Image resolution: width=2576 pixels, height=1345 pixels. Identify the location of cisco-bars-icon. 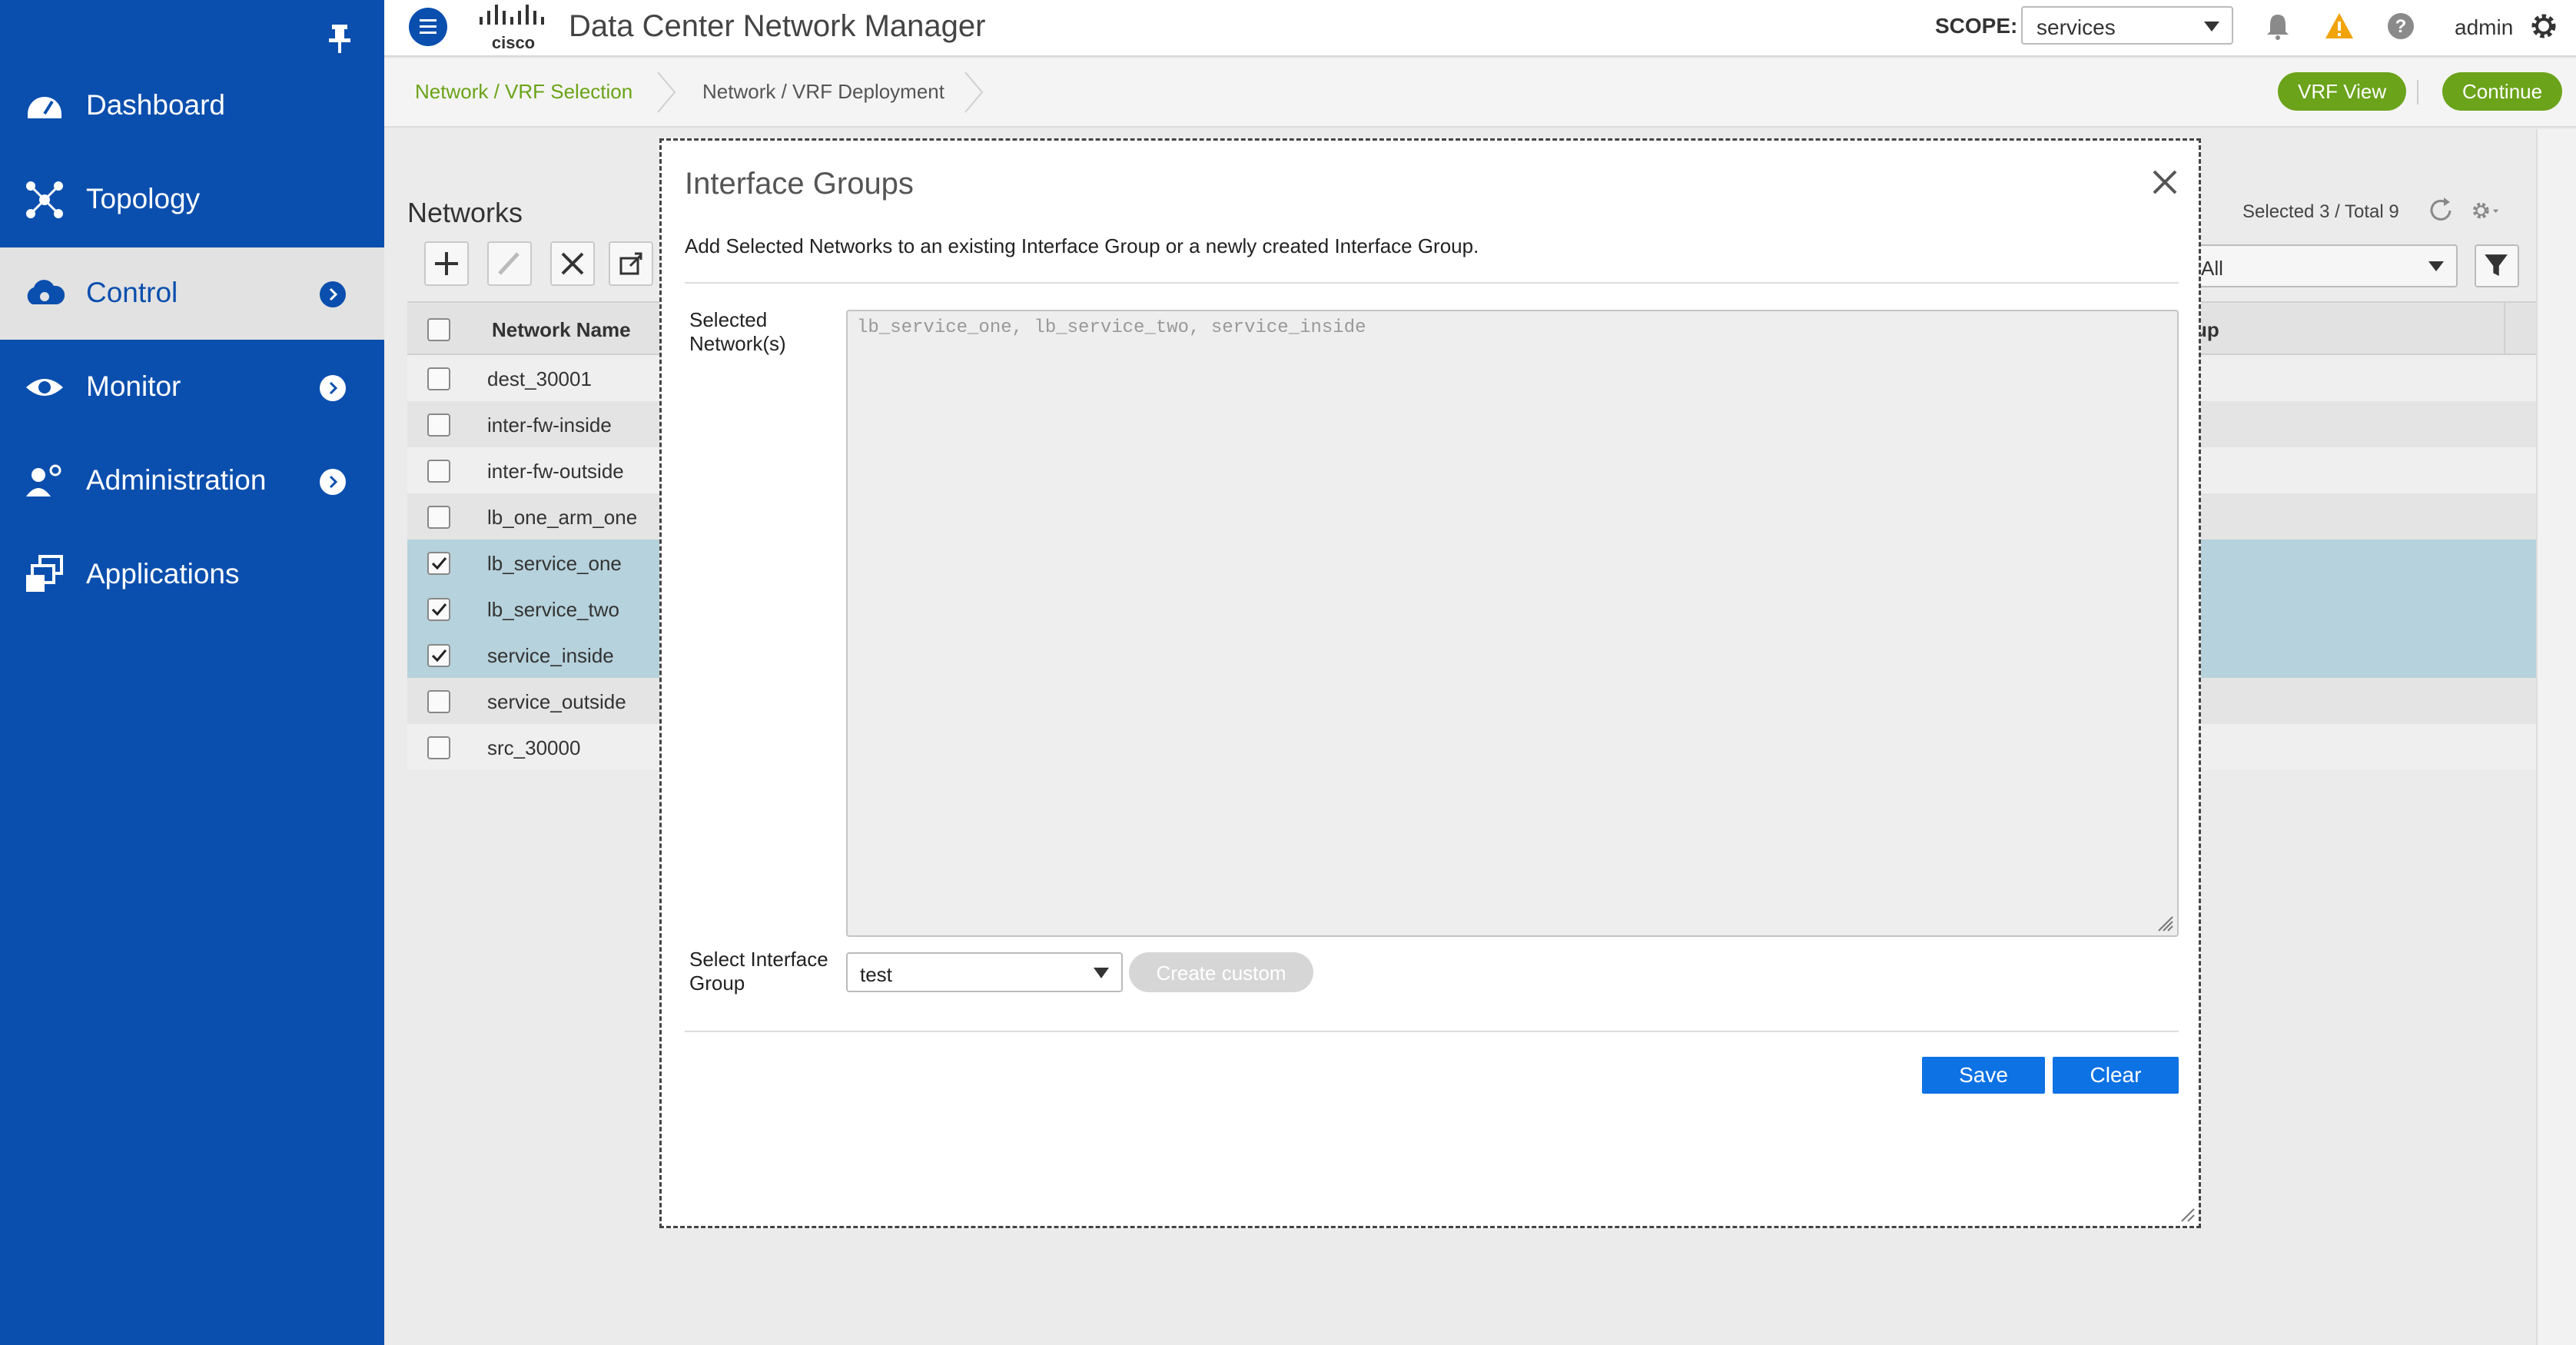
(512, 15).